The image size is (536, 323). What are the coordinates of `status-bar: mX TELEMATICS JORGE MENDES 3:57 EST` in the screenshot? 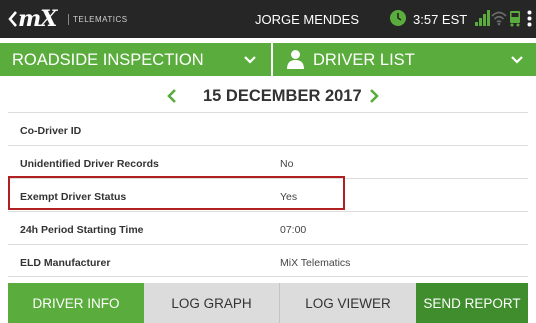 It's located at (268, 19).